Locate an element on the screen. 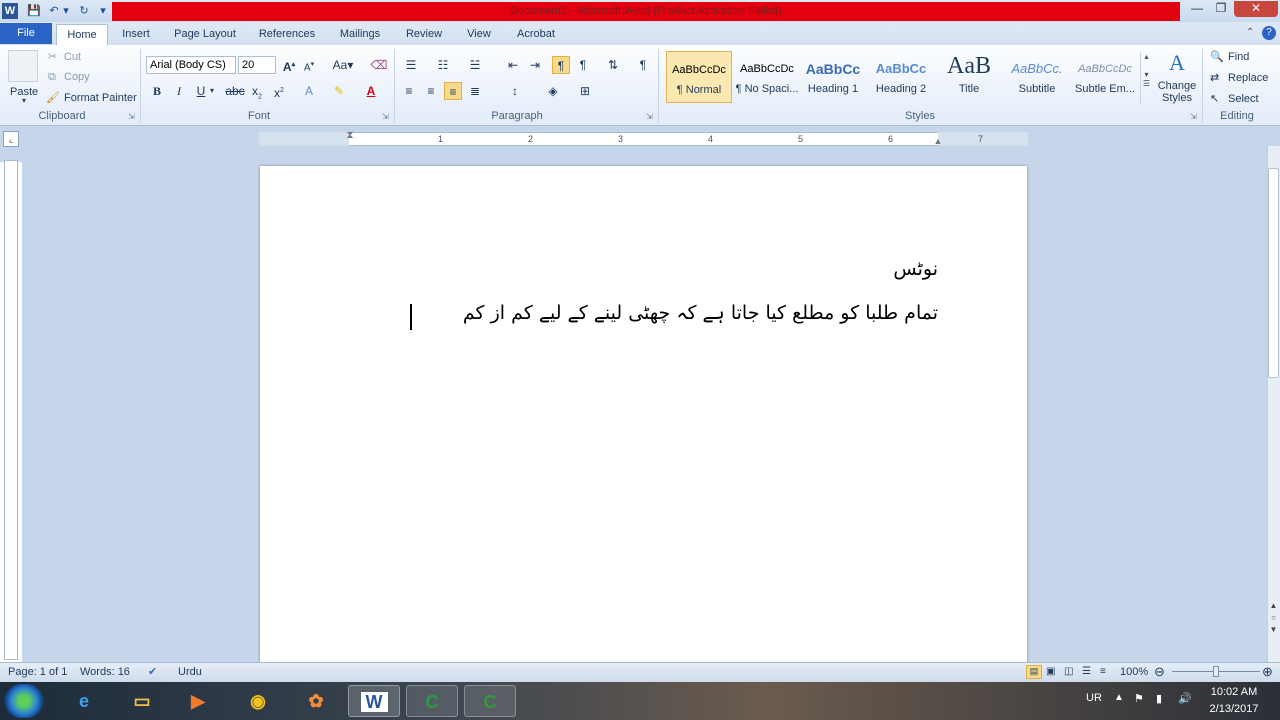  style-heading-1: AaBbCc Heading 1 is located at coordinates (833, 77).